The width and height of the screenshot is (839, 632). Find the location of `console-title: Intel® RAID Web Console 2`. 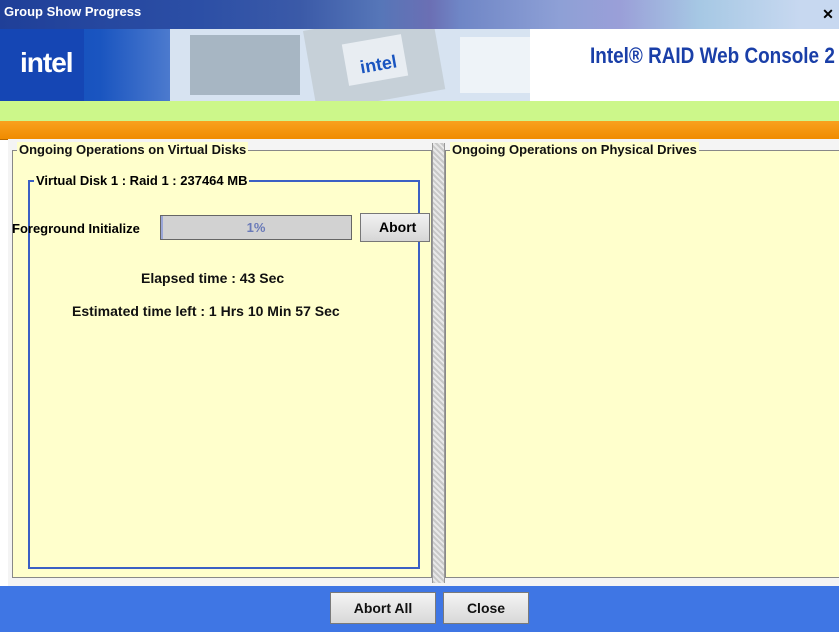

console-title: Intel® RAID Web Console 2 is located at coordinates (712, 55).